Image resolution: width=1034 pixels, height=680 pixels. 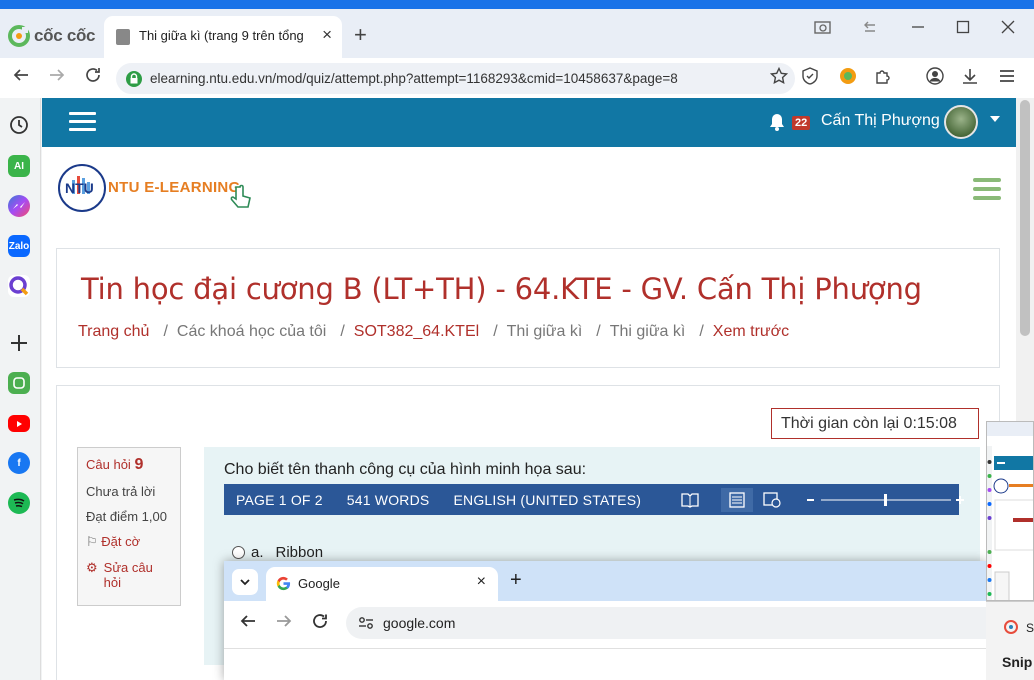 I want to click on adblock-shield-icon, so click(x=810, y=76).